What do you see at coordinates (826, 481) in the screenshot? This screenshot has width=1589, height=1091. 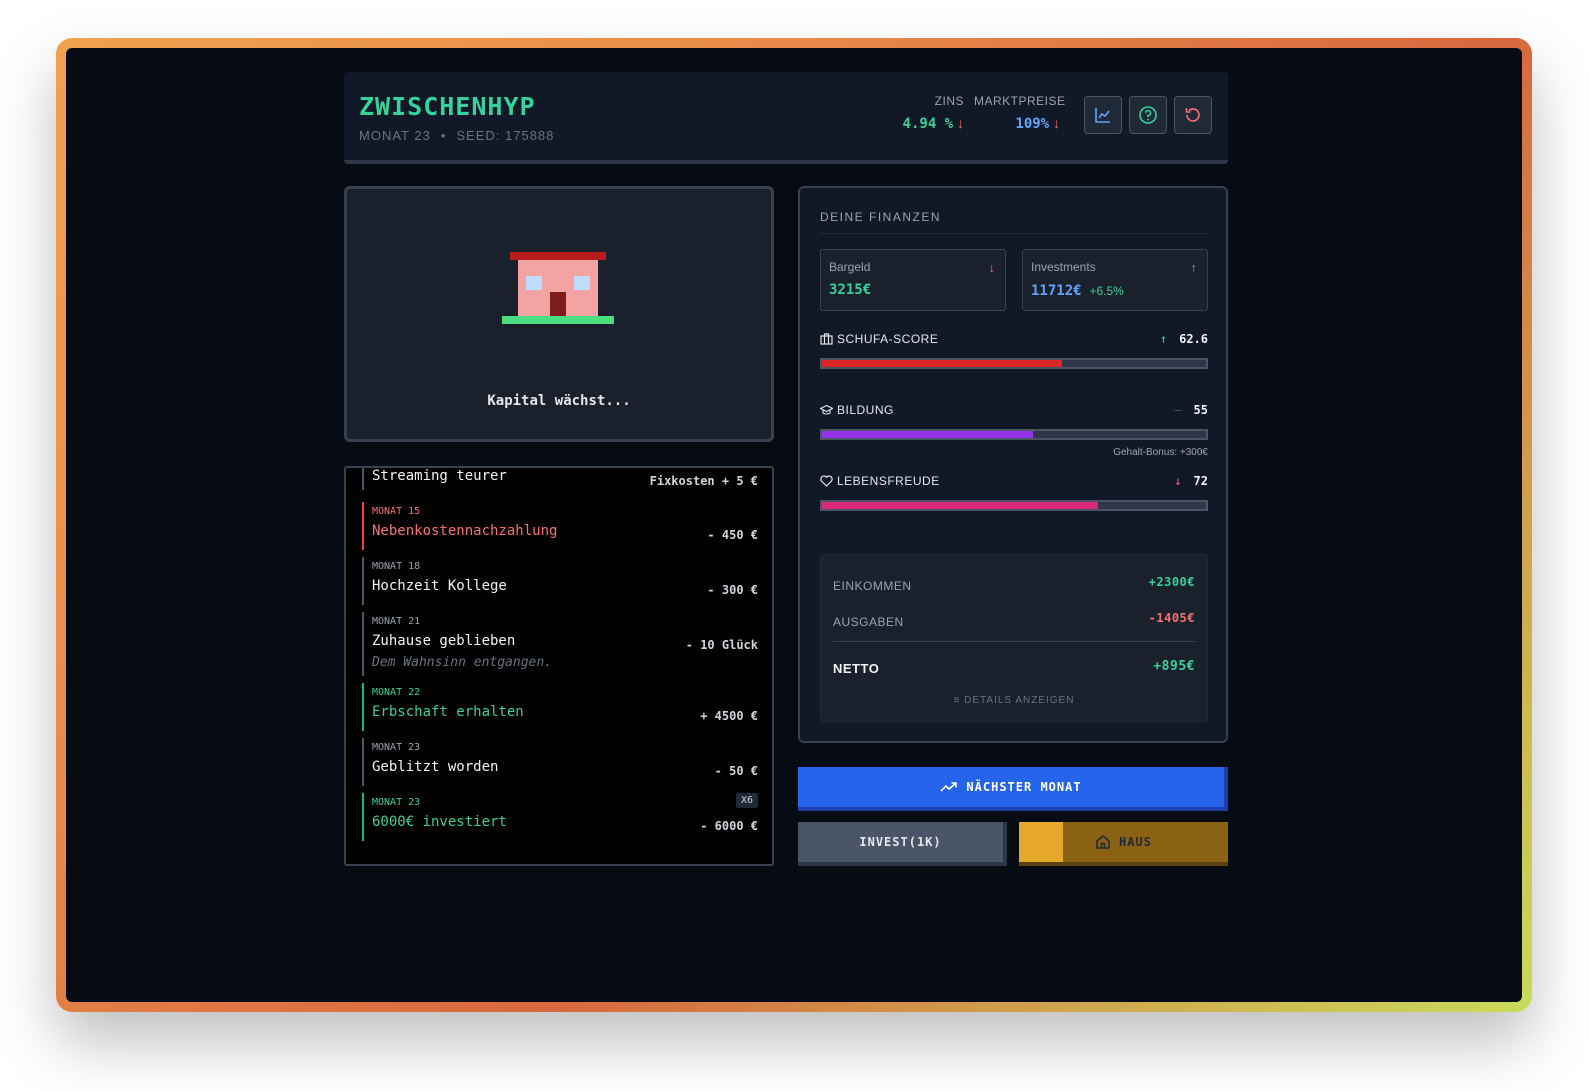 I see `heart-icon` at bounding box center [826, 481].